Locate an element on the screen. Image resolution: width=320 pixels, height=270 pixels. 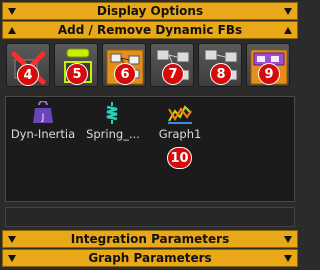
section-title: Graph Parameters is located at coordinates (150, 258).